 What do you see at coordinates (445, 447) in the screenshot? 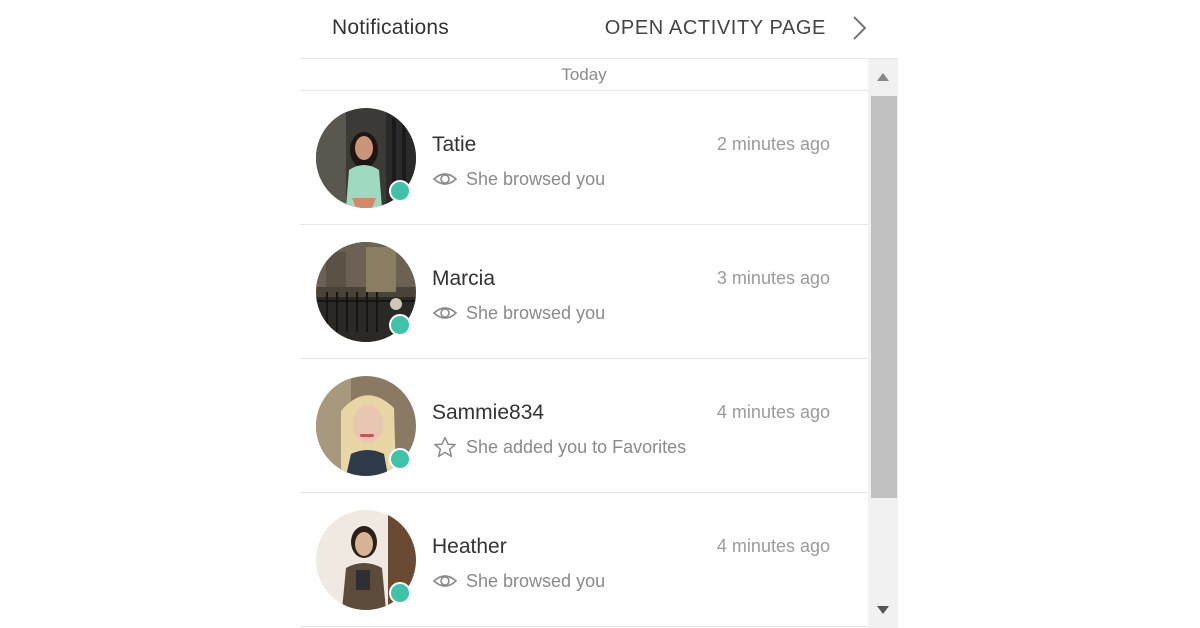
I see `star-icon` at bounding box center [445, 447].